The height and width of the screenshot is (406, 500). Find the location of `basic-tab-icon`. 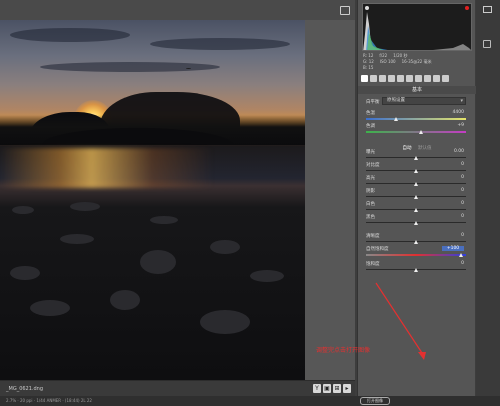

basic-tab-icon is located at coordinates (364, 78).